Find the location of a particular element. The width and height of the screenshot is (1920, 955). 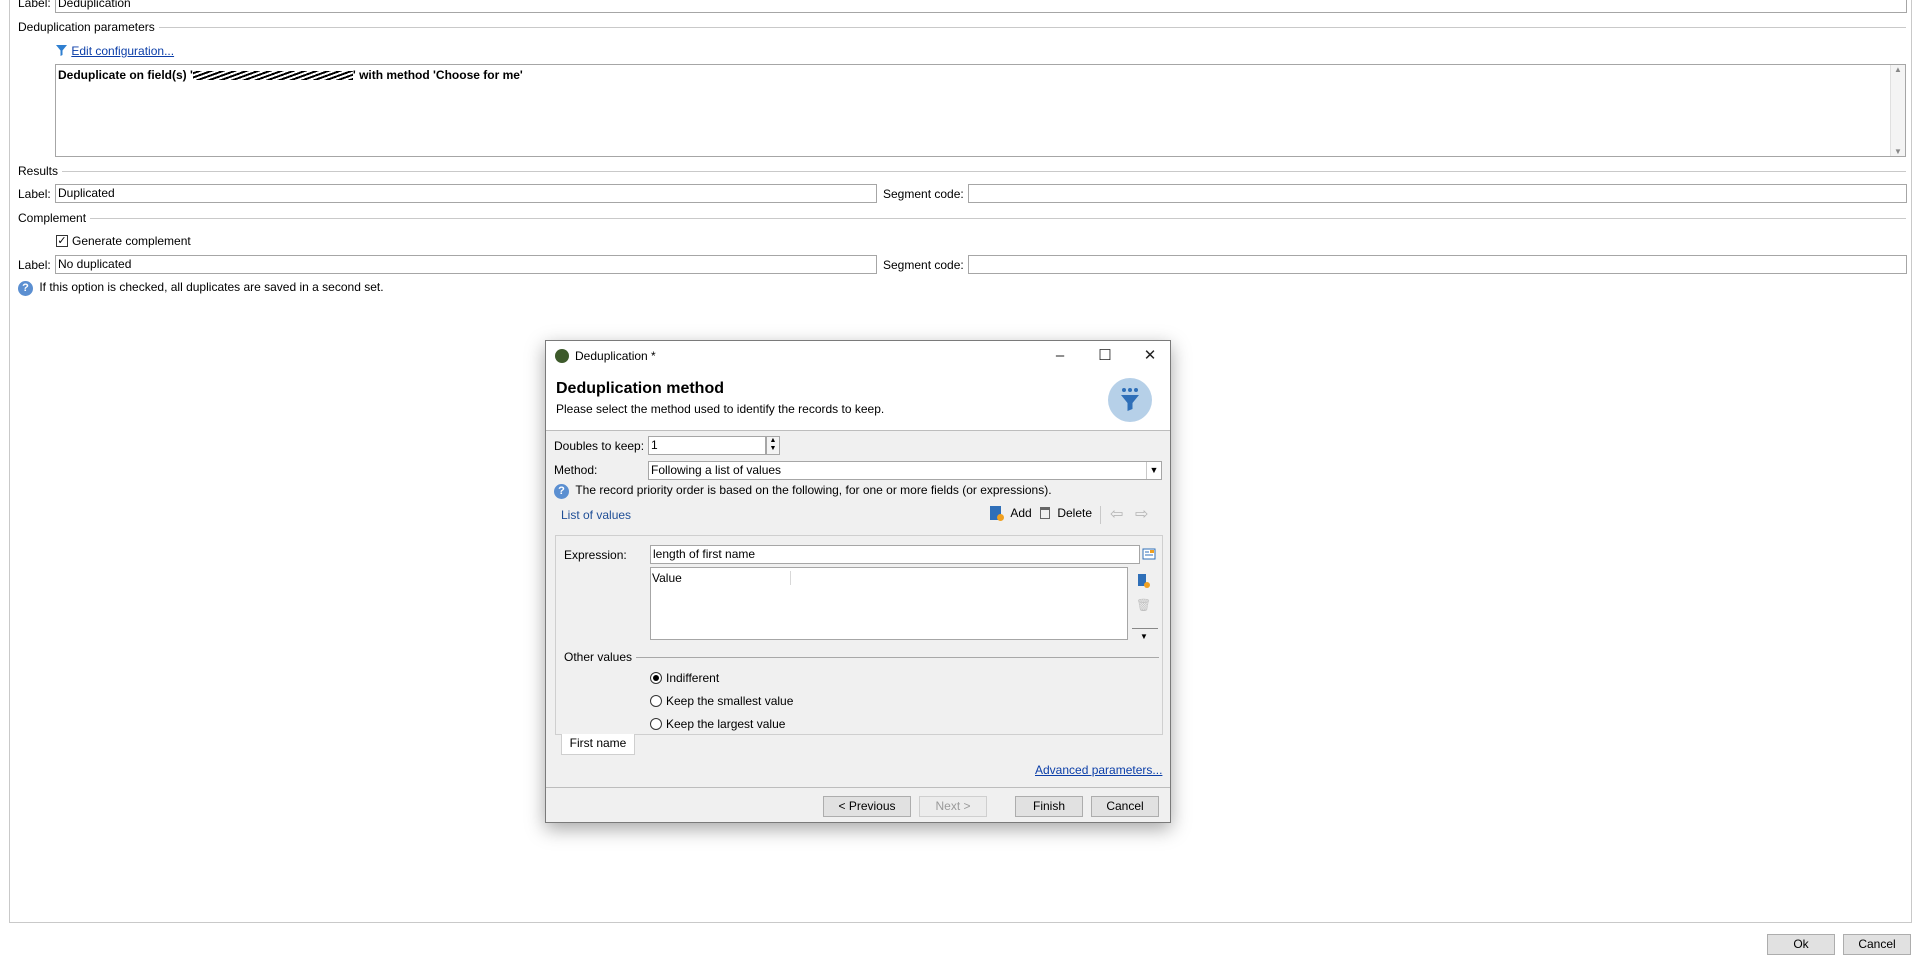

method-select: Following a list of values ▼ is located at coordinates (905, 470).